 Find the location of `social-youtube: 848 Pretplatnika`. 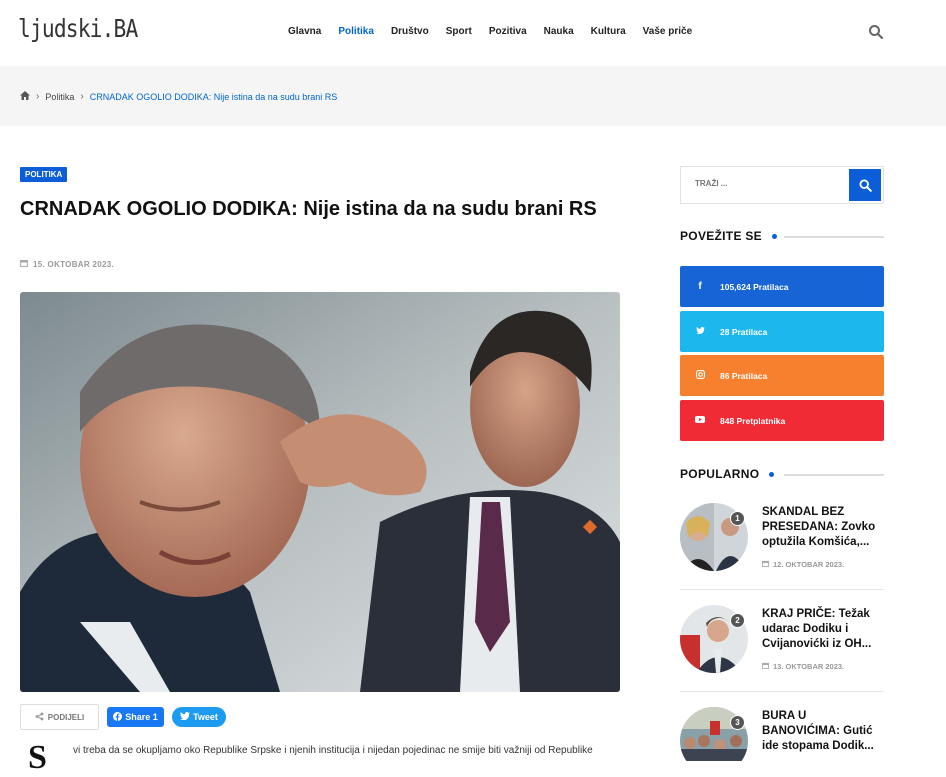

social-youtube: 848 Pretplatnika is located at coordinates (782, 420).